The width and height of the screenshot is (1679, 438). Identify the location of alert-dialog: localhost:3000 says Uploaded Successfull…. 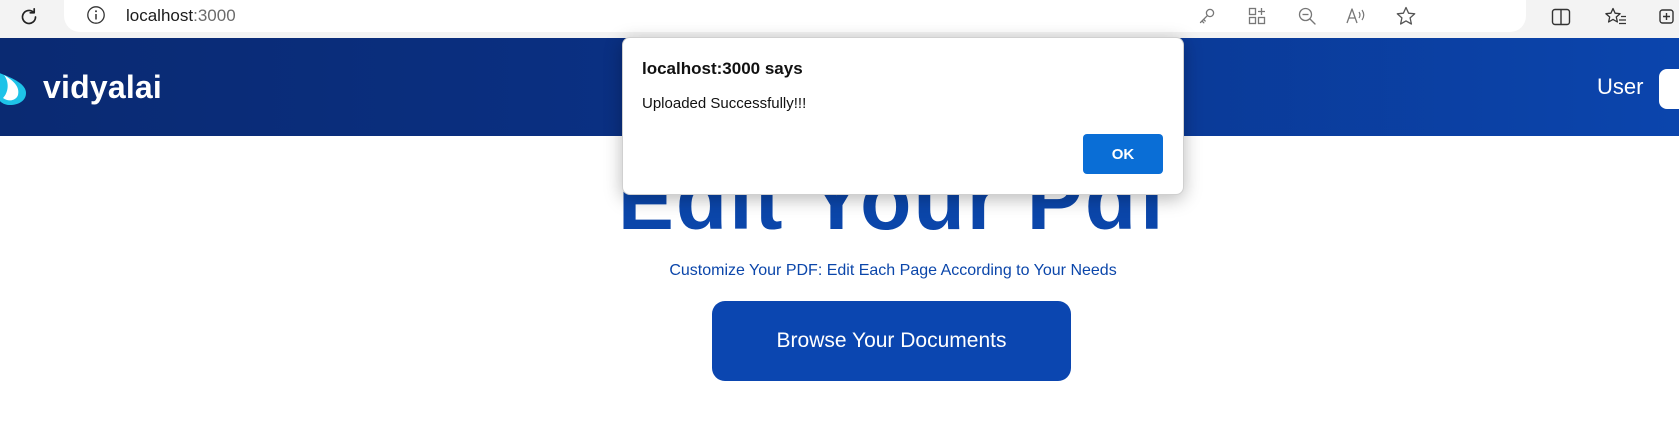
(903, 116).